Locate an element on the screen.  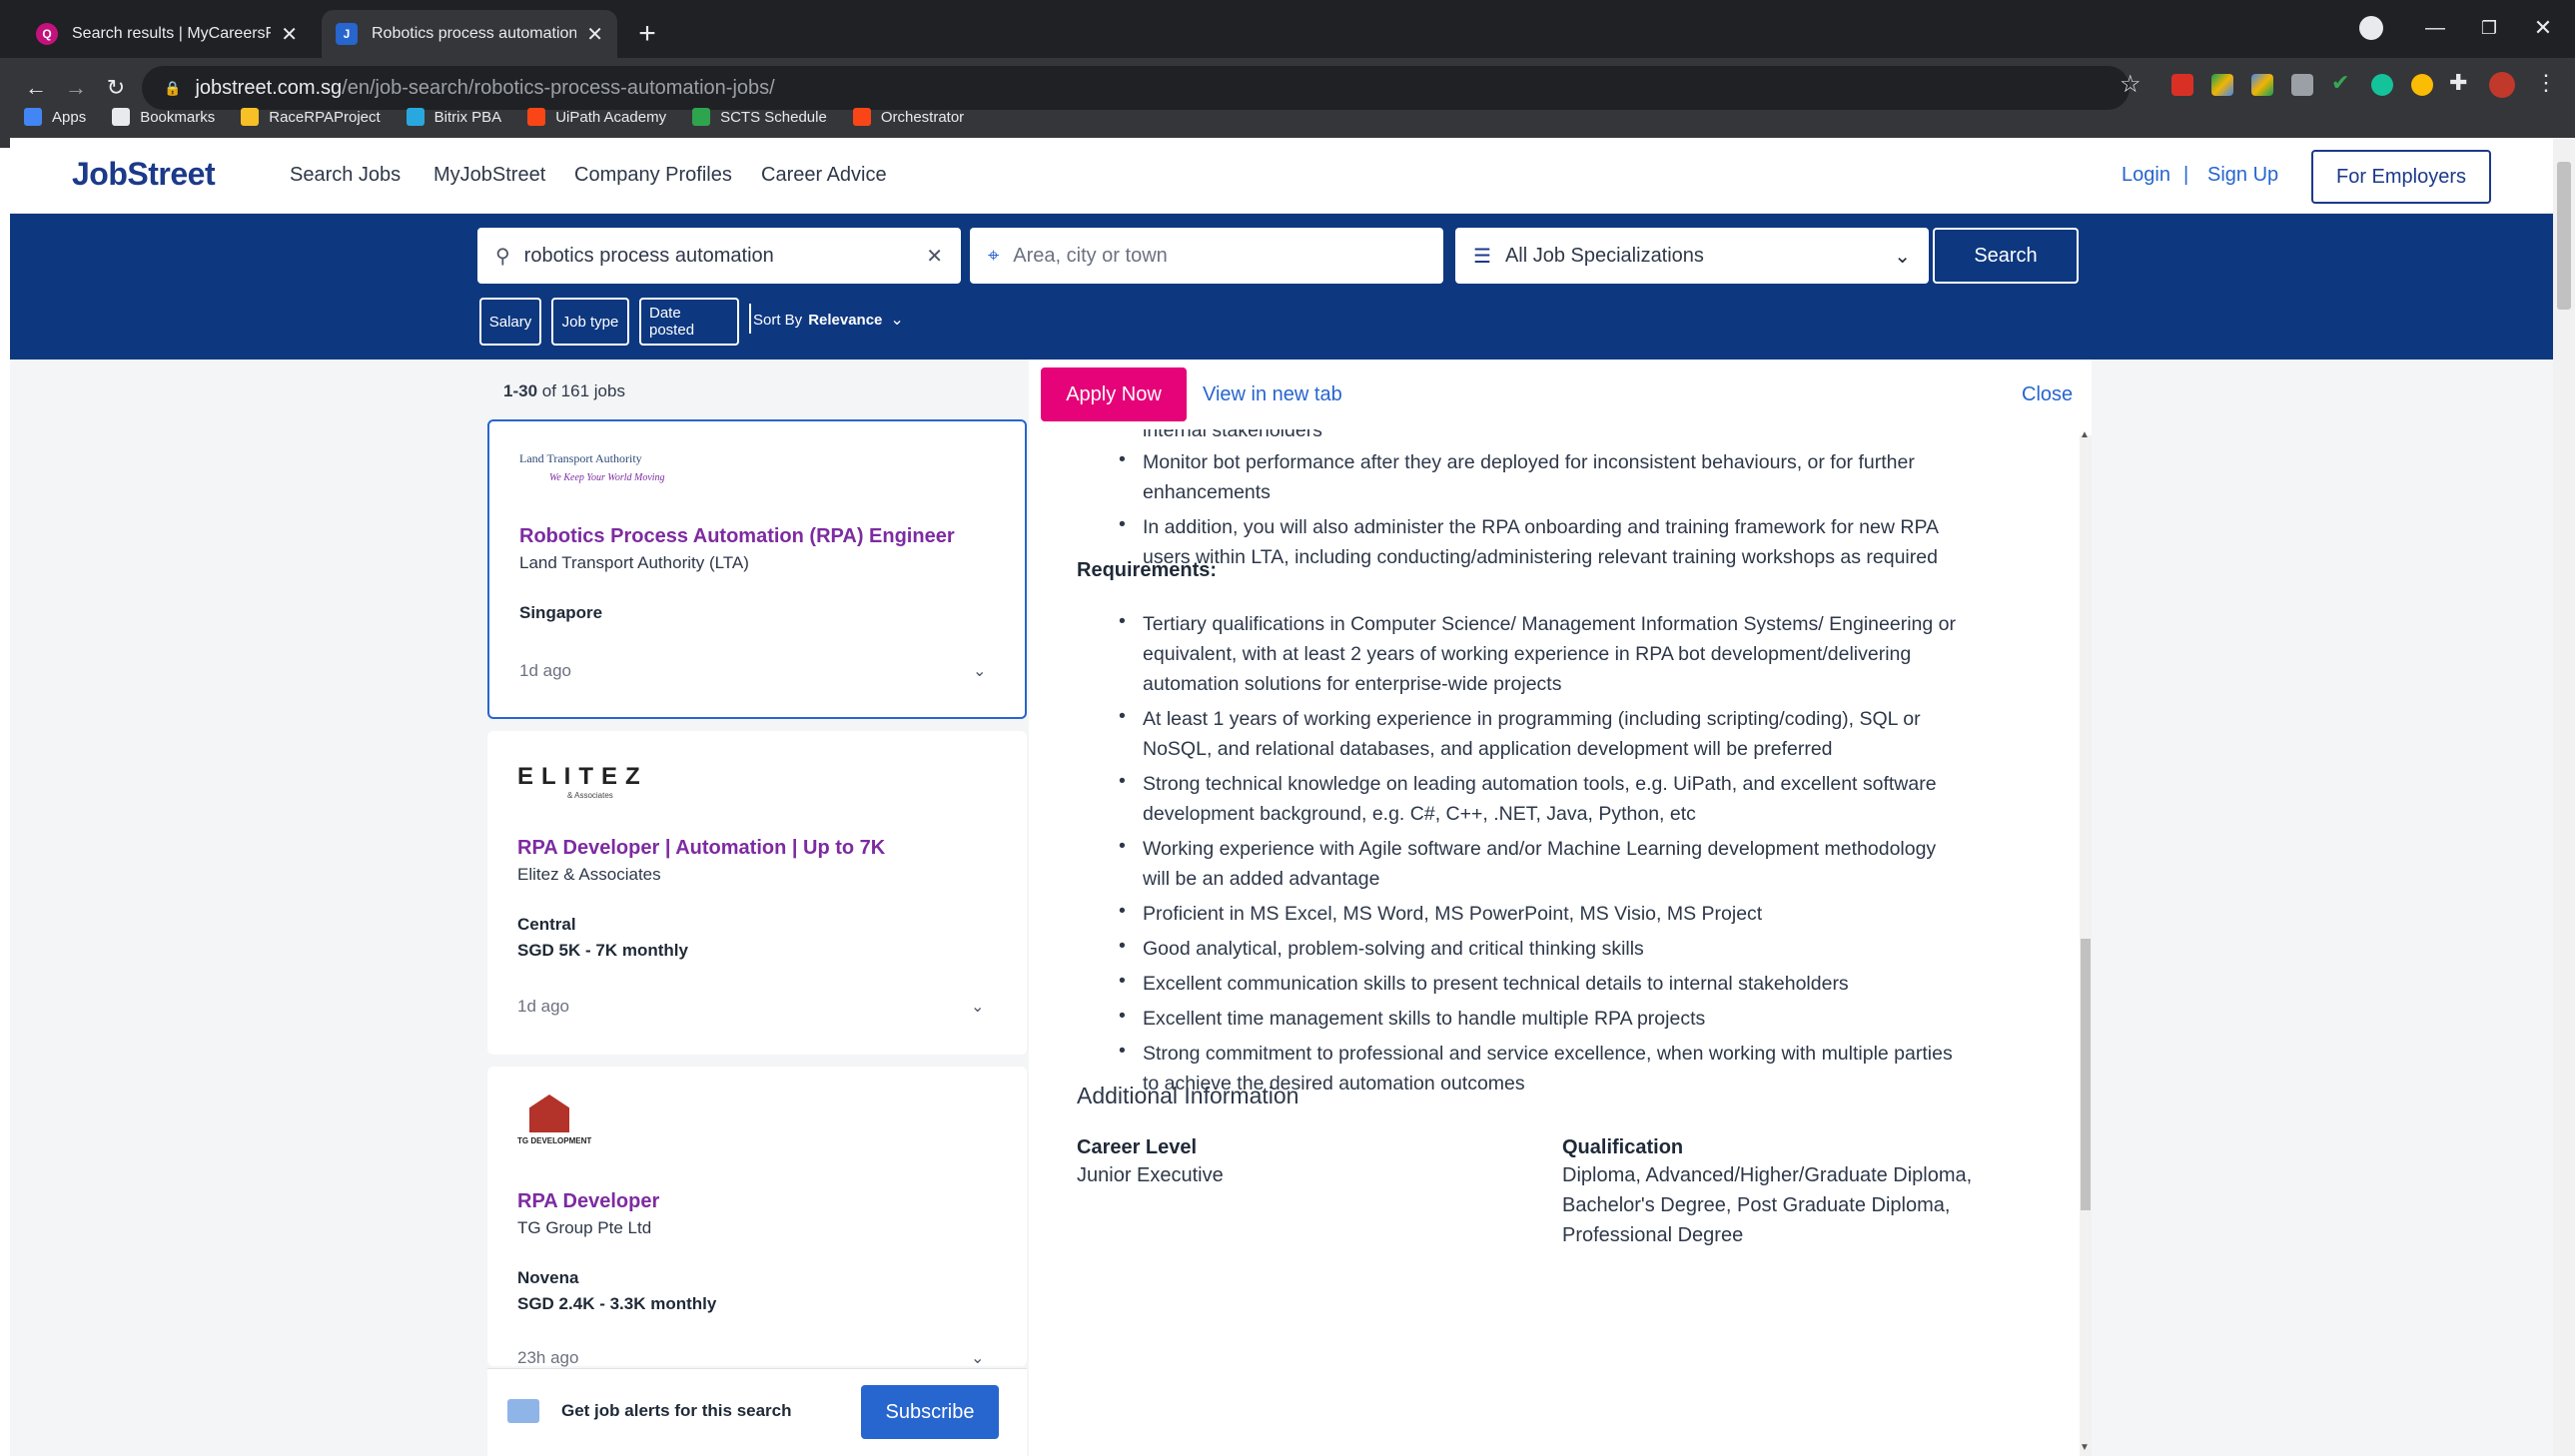
job-alert-text: Get job alerts for this search is located at coordinates (676, 1410).